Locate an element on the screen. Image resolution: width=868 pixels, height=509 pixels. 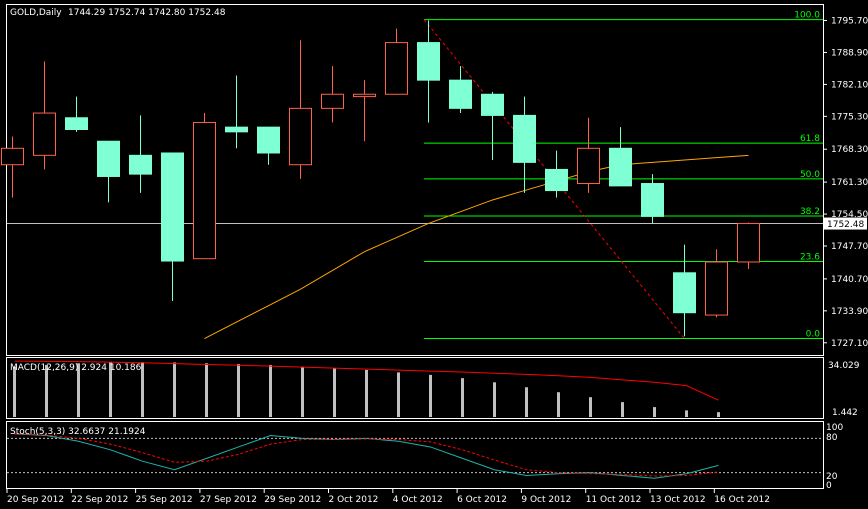
price-tick-label: 1747.70 is located at coordinates (849, 247).